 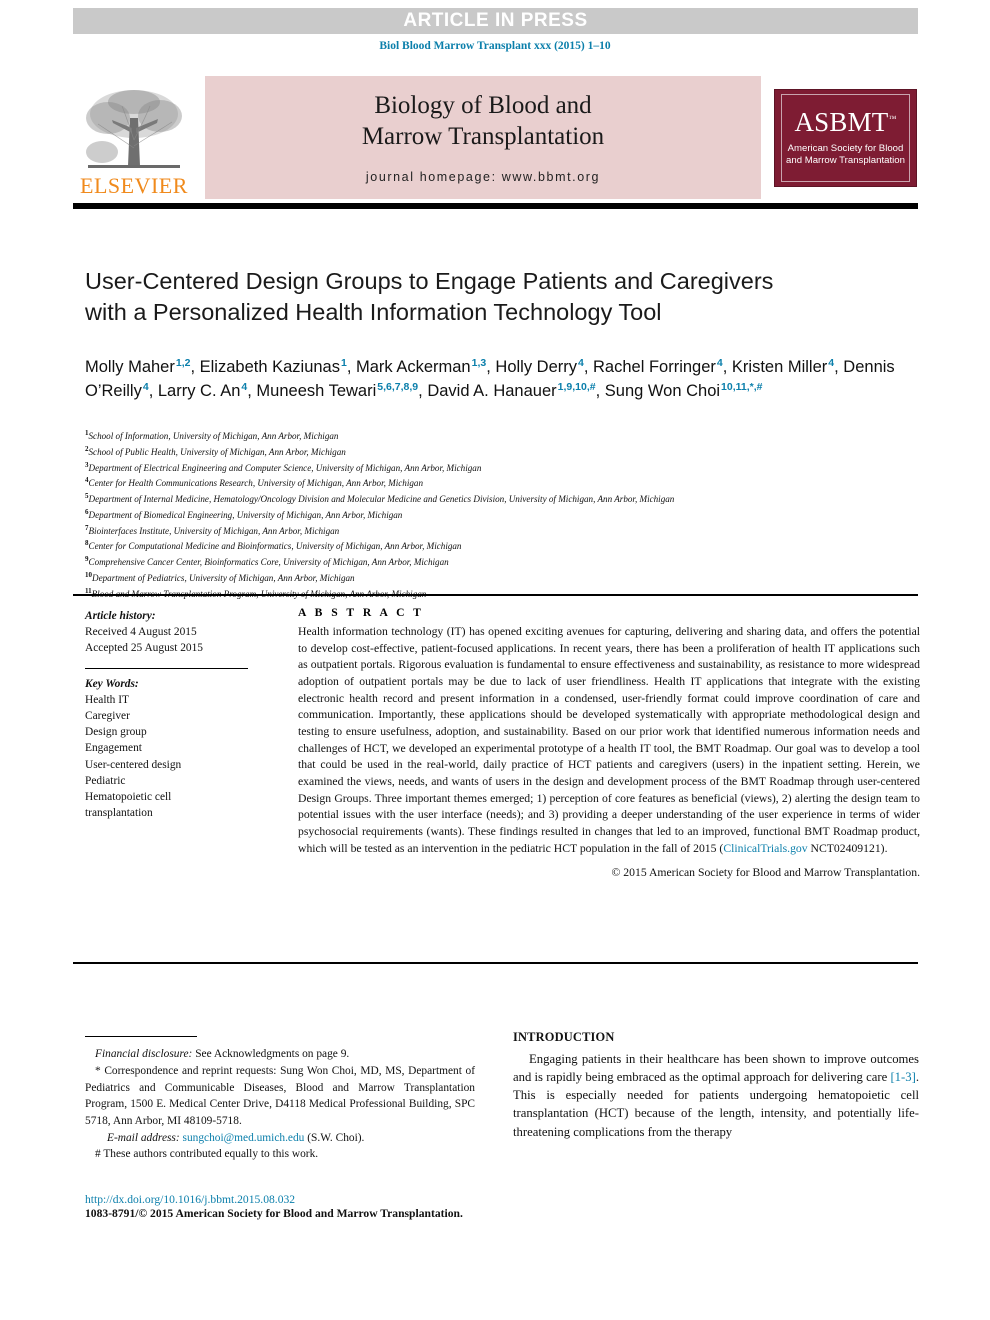 What do you see at coordinates (576, 386) in the screenshot?
I see `author-affiliation-marker: 1,9,10,#` at bounding box center [576, 386].